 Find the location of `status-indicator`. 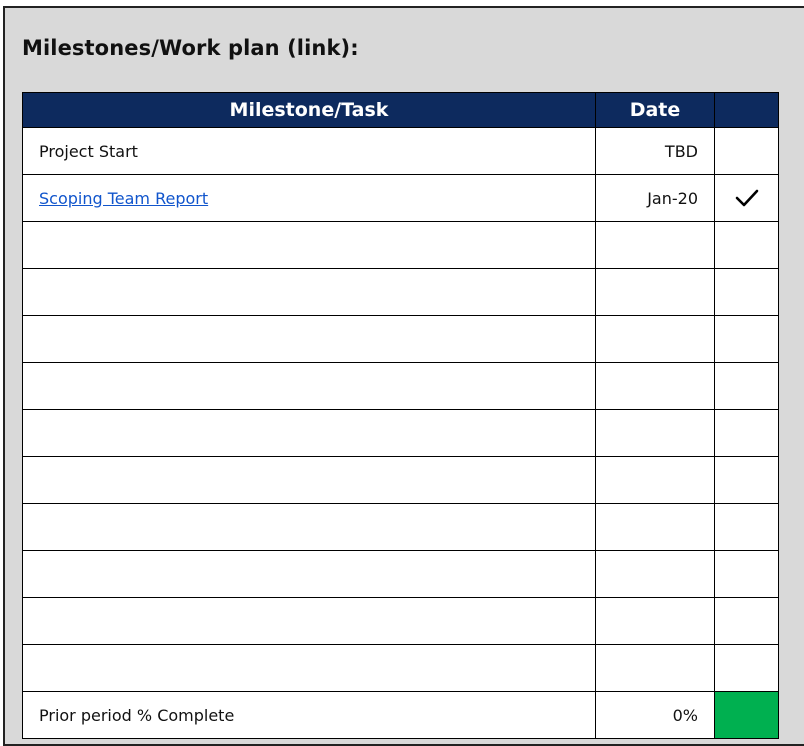

status-indicator is located at coordinates (746, 715).